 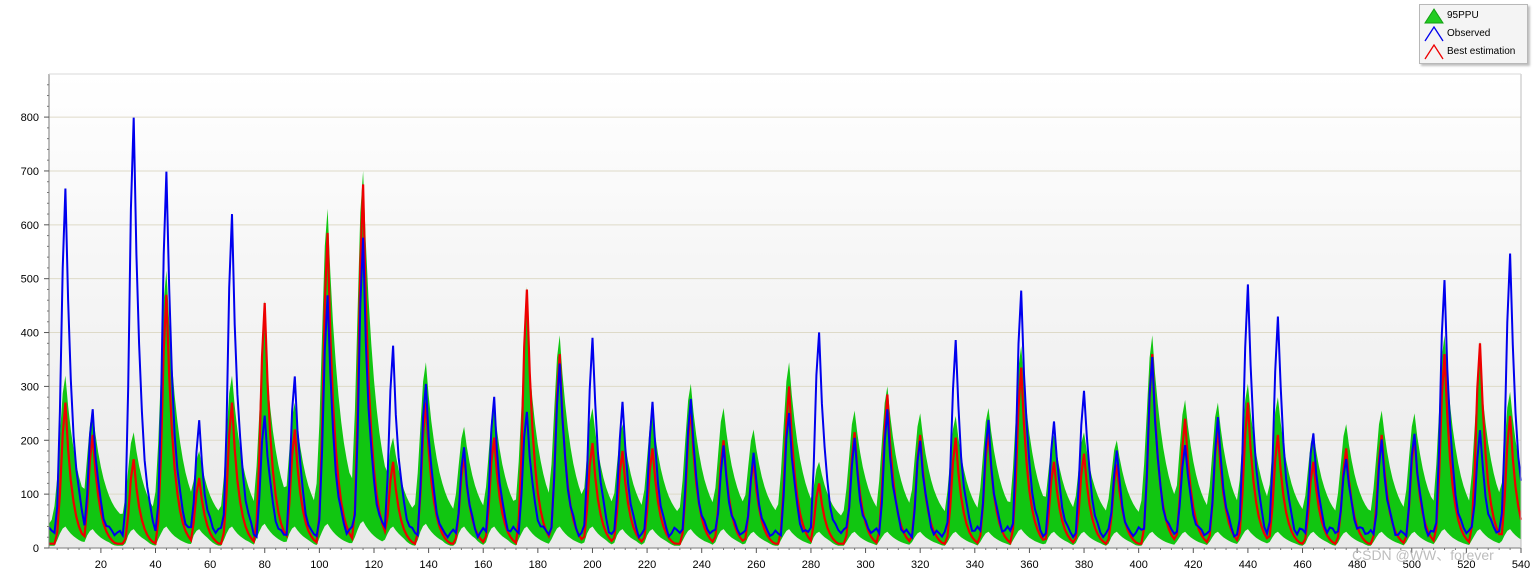 What do you see at coordinates (1434, 52) in the screenshot?
I see `triangle-outline-red-icon` at bounding box center [1434, 52].